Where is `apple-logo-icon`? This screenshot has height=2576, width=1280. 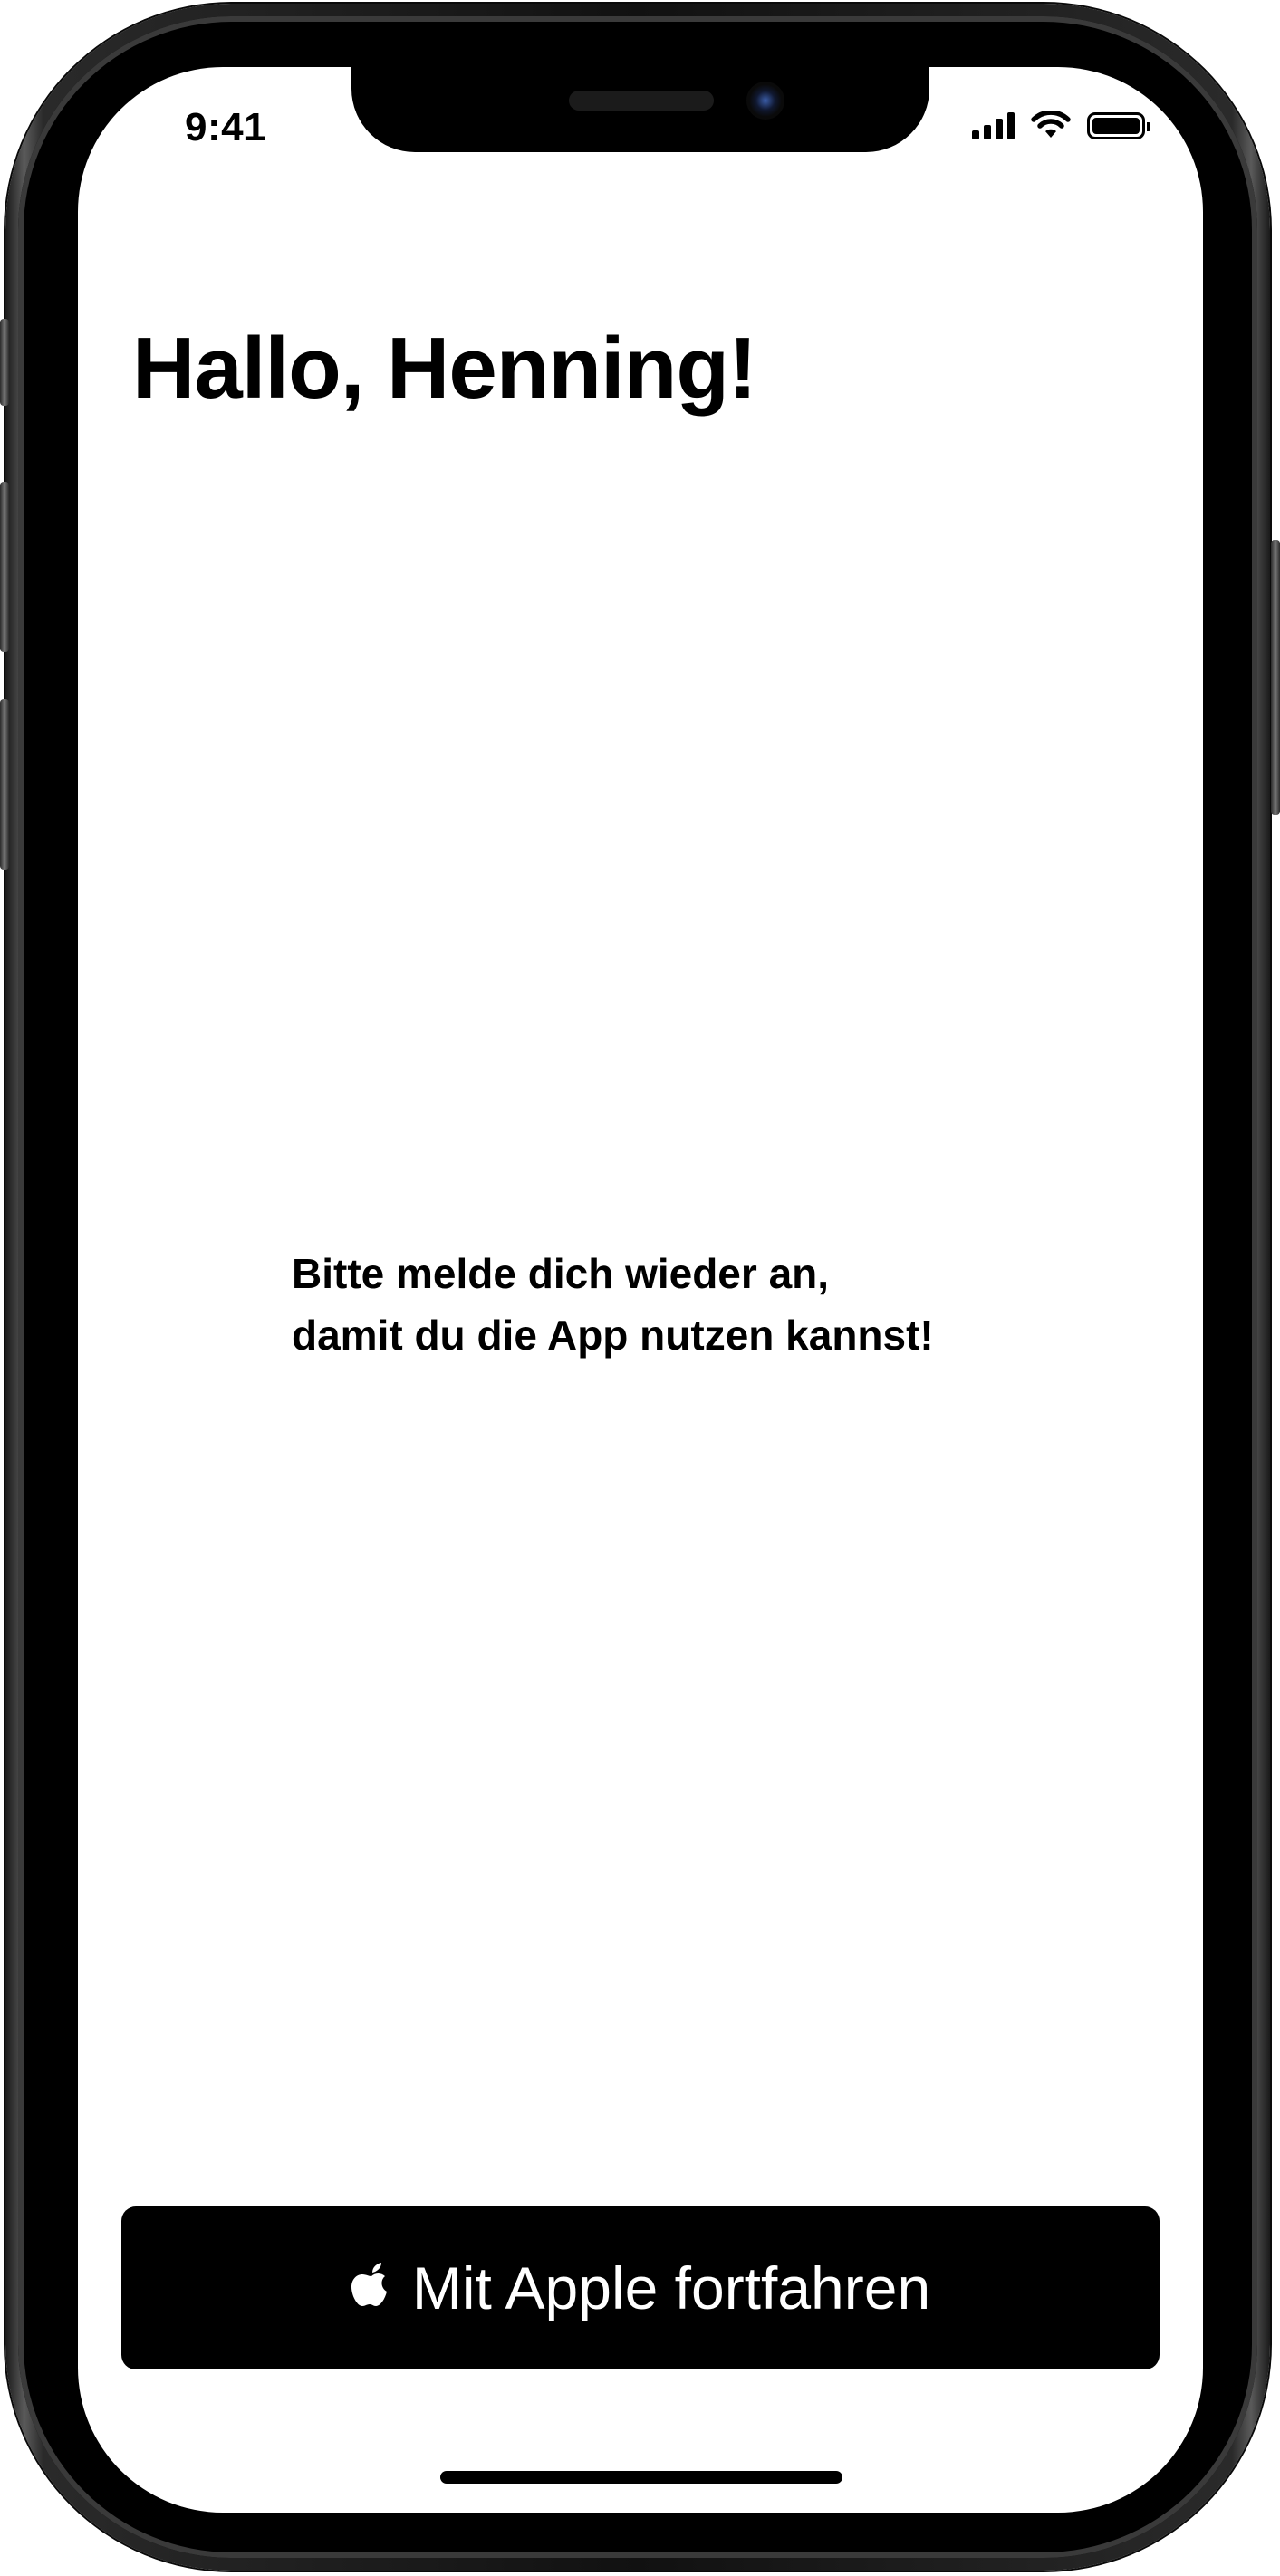
apple-logo-icon is located at coordinates (369, 2284).